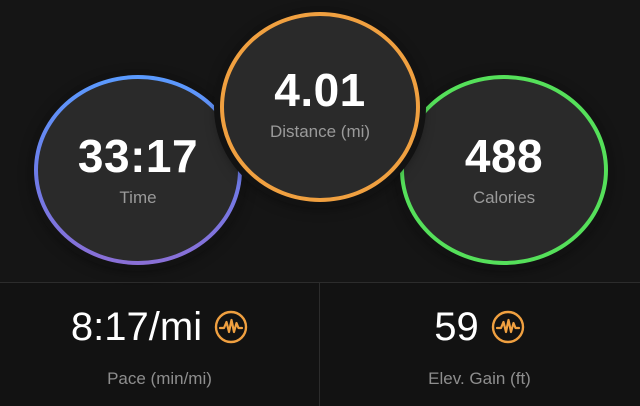  What do you see at coordinates (138, 155) in the screenshot?
I see `time-value: 33:17` at bounding box center [138, 155].